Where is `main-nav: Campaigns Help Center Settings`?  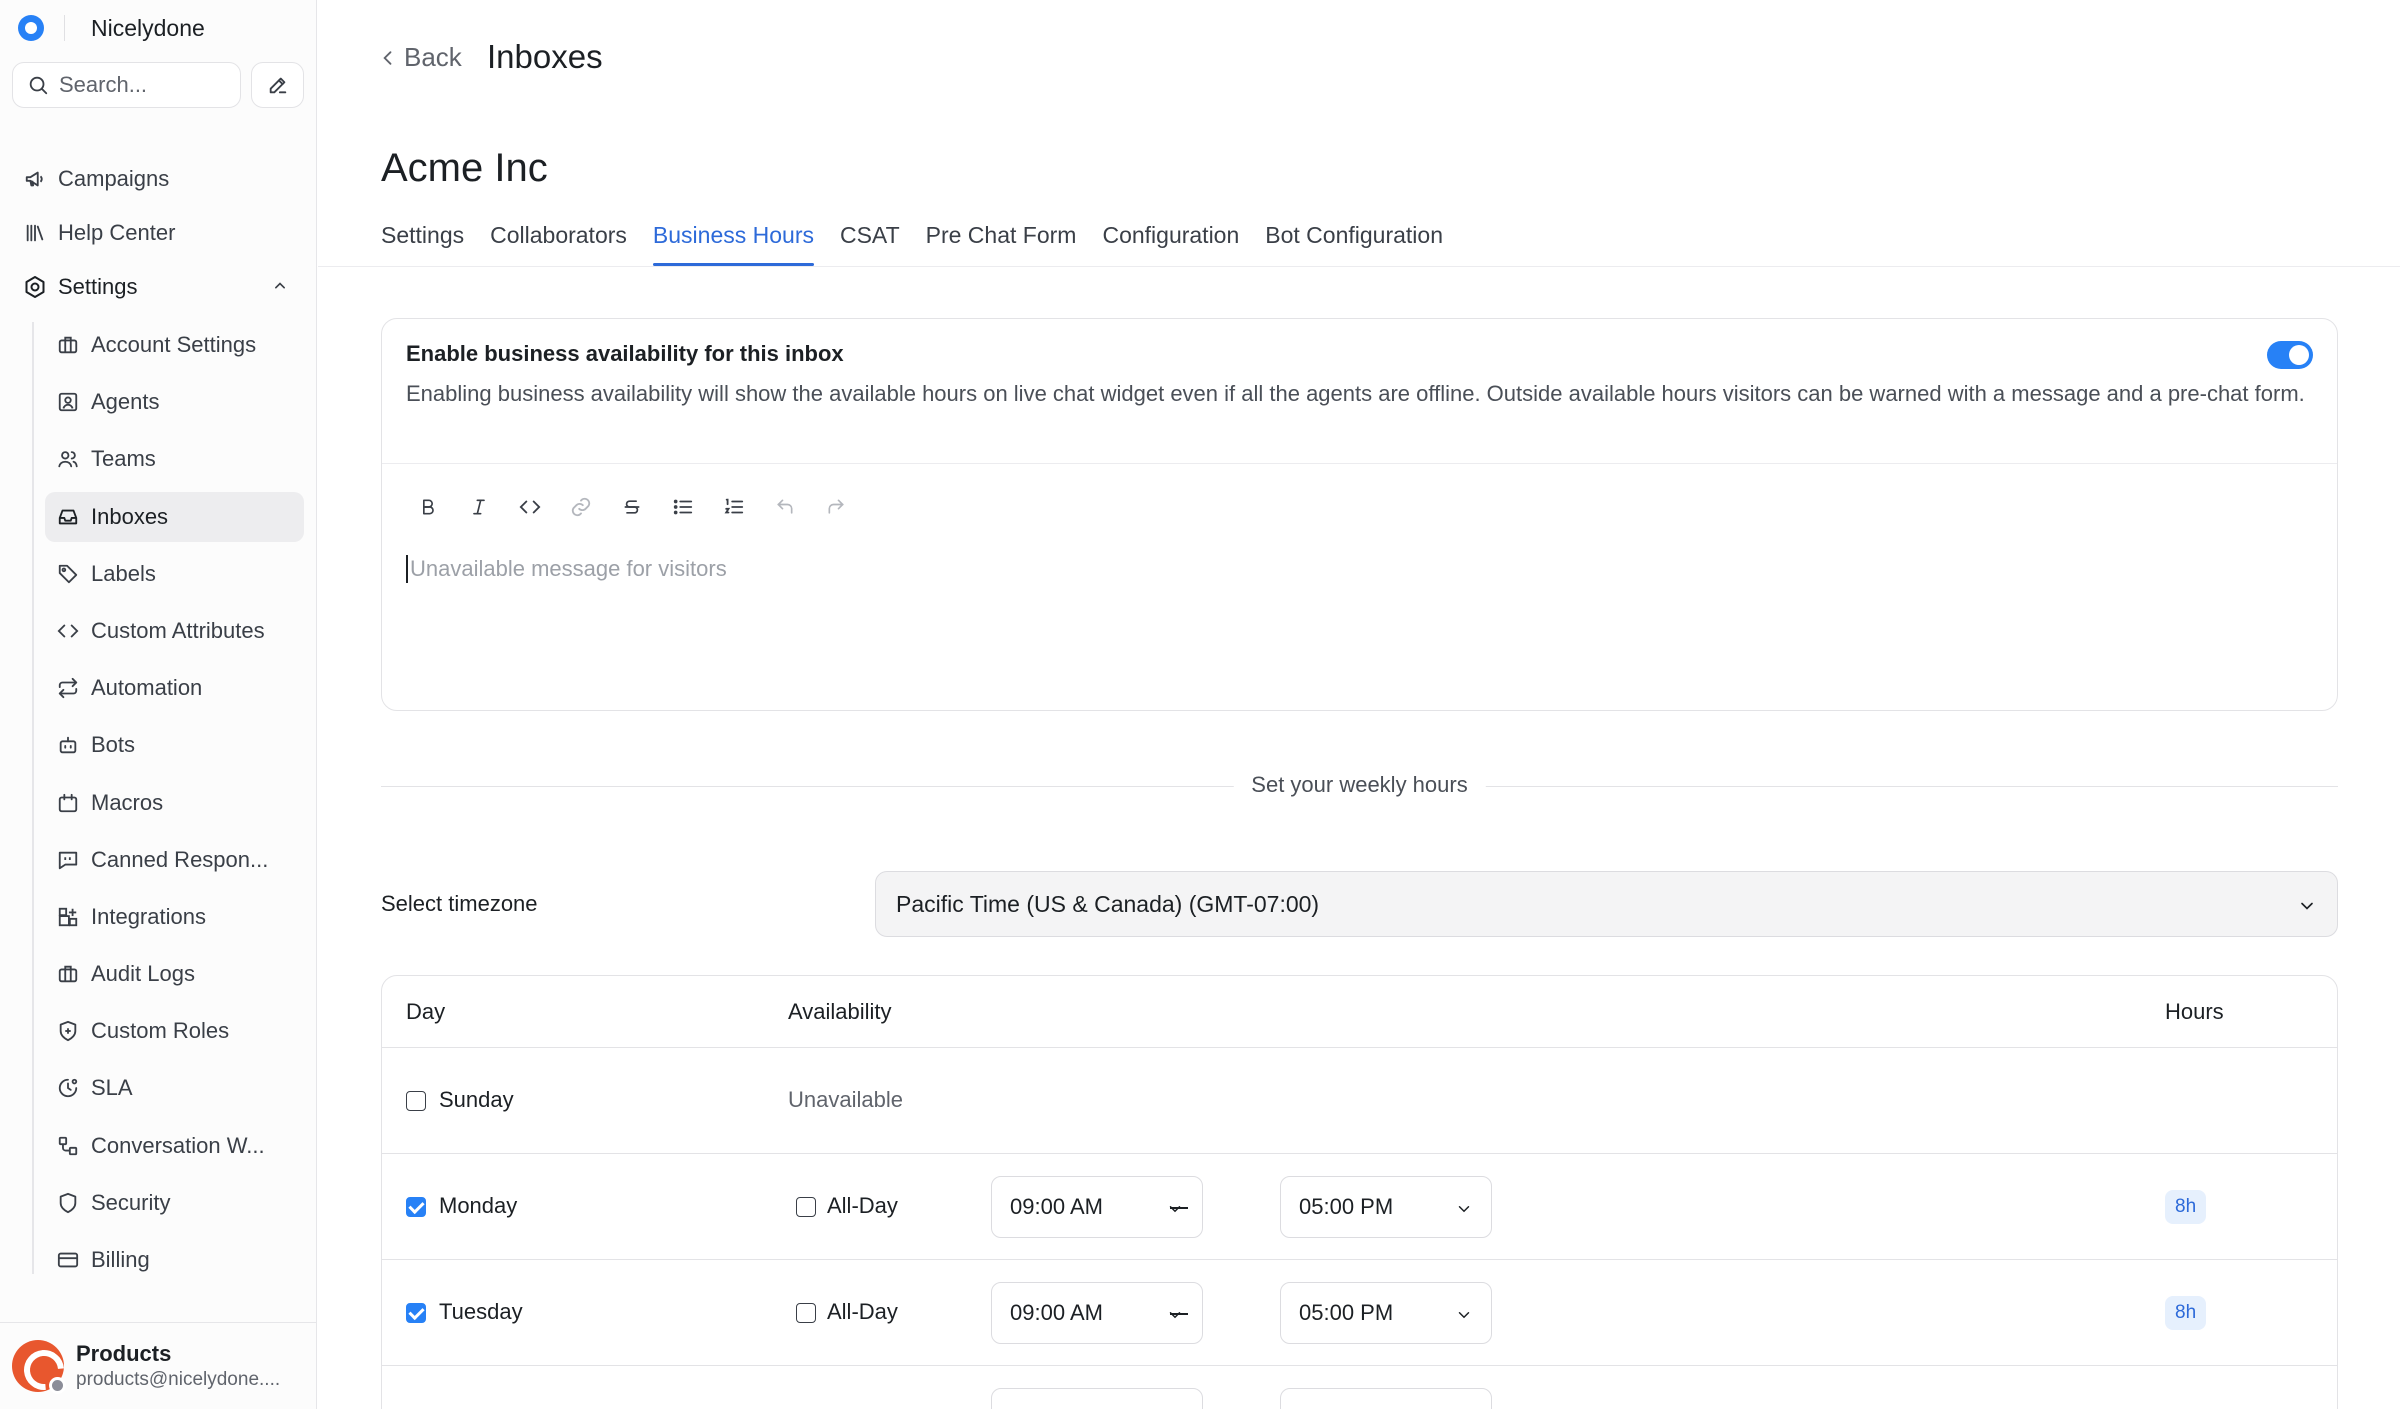
main-nav: Campaigns Help Center Settings is located at coordinates (158, 233).